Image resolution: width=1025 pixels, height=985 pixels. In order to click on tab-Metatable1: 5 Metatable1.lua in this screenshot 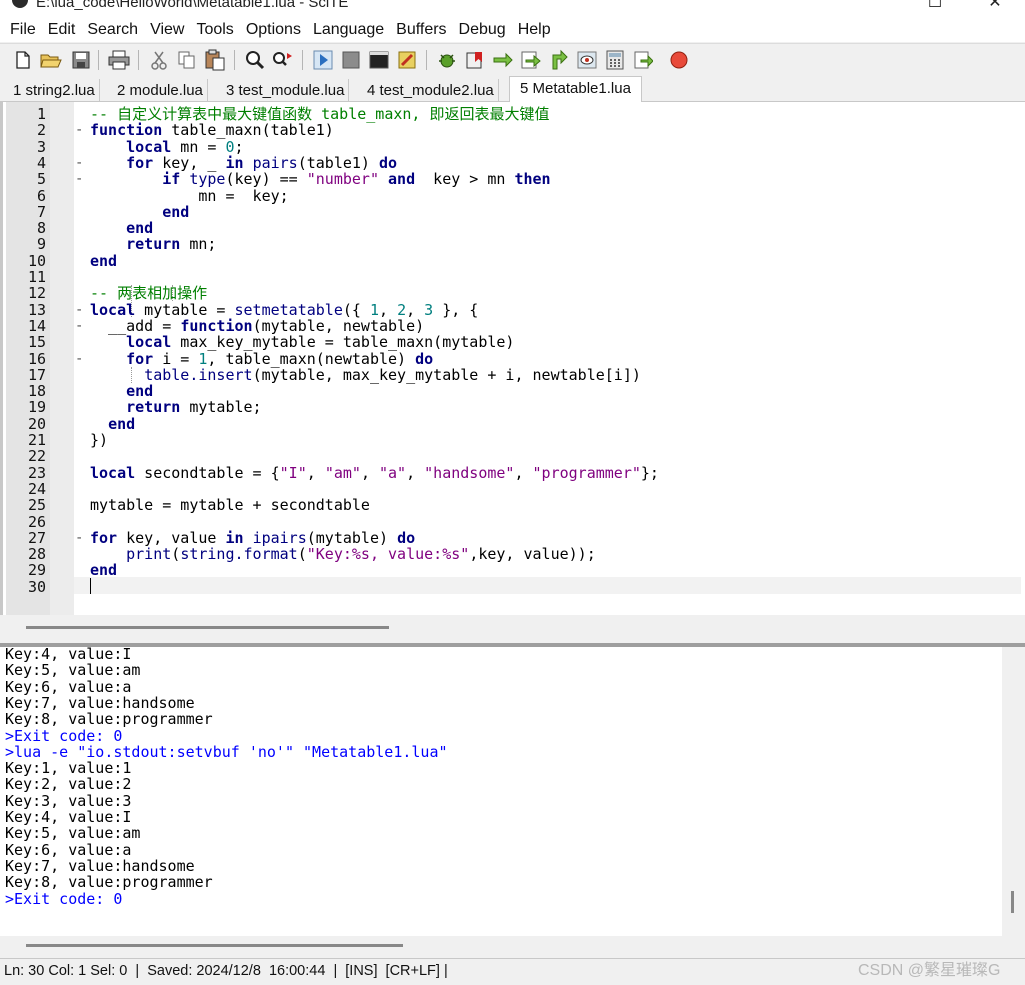, I will do `click(575, 89)`.